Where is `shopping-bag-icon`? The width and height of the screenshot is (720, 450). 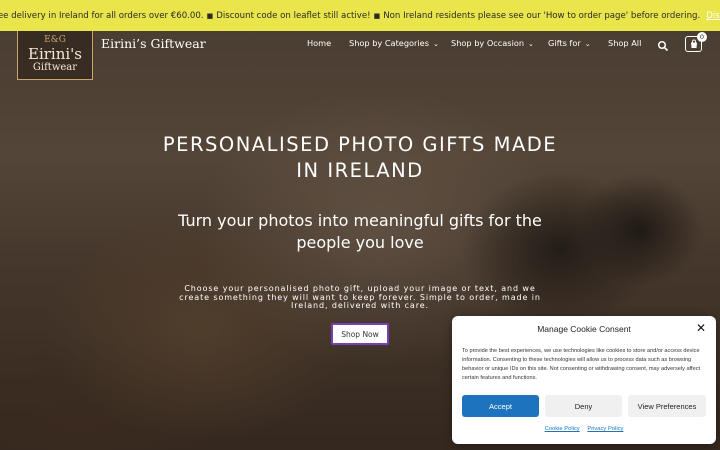 shopping-bag-icon is located at coordinates (693, 43).